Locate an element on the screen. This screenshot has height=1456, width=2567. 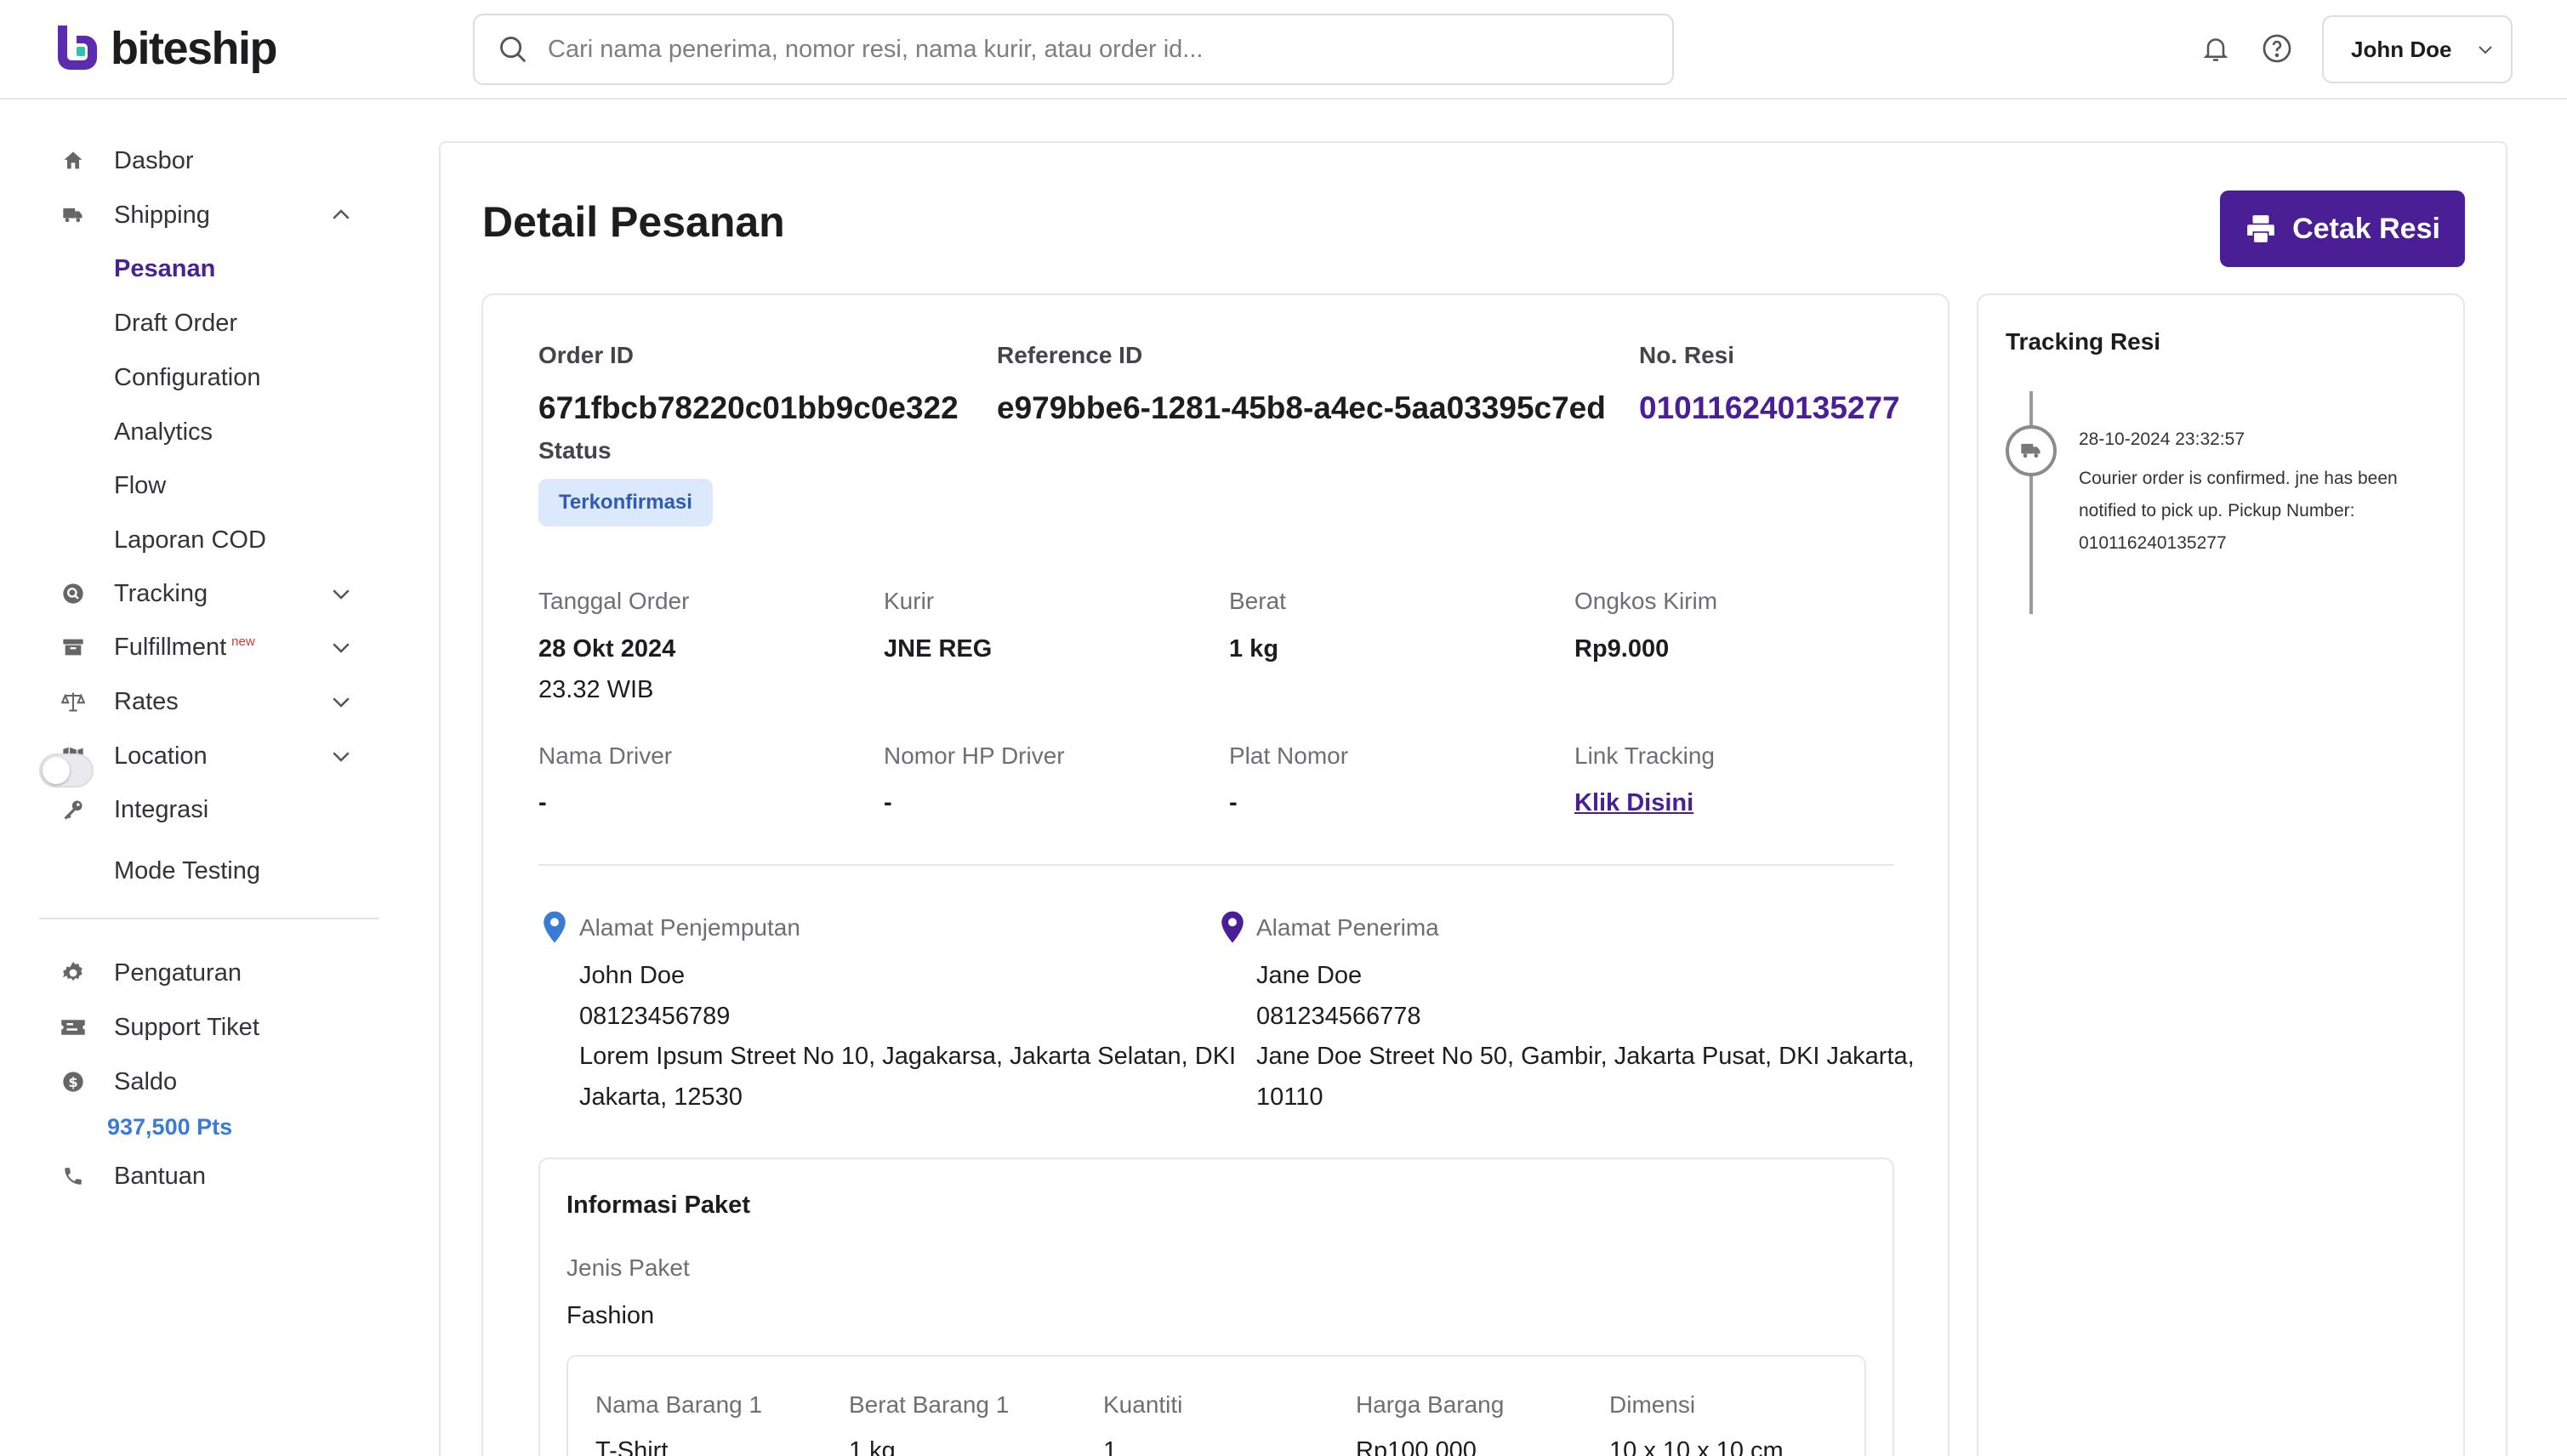
home-icon is located at coordinates (73, 160).